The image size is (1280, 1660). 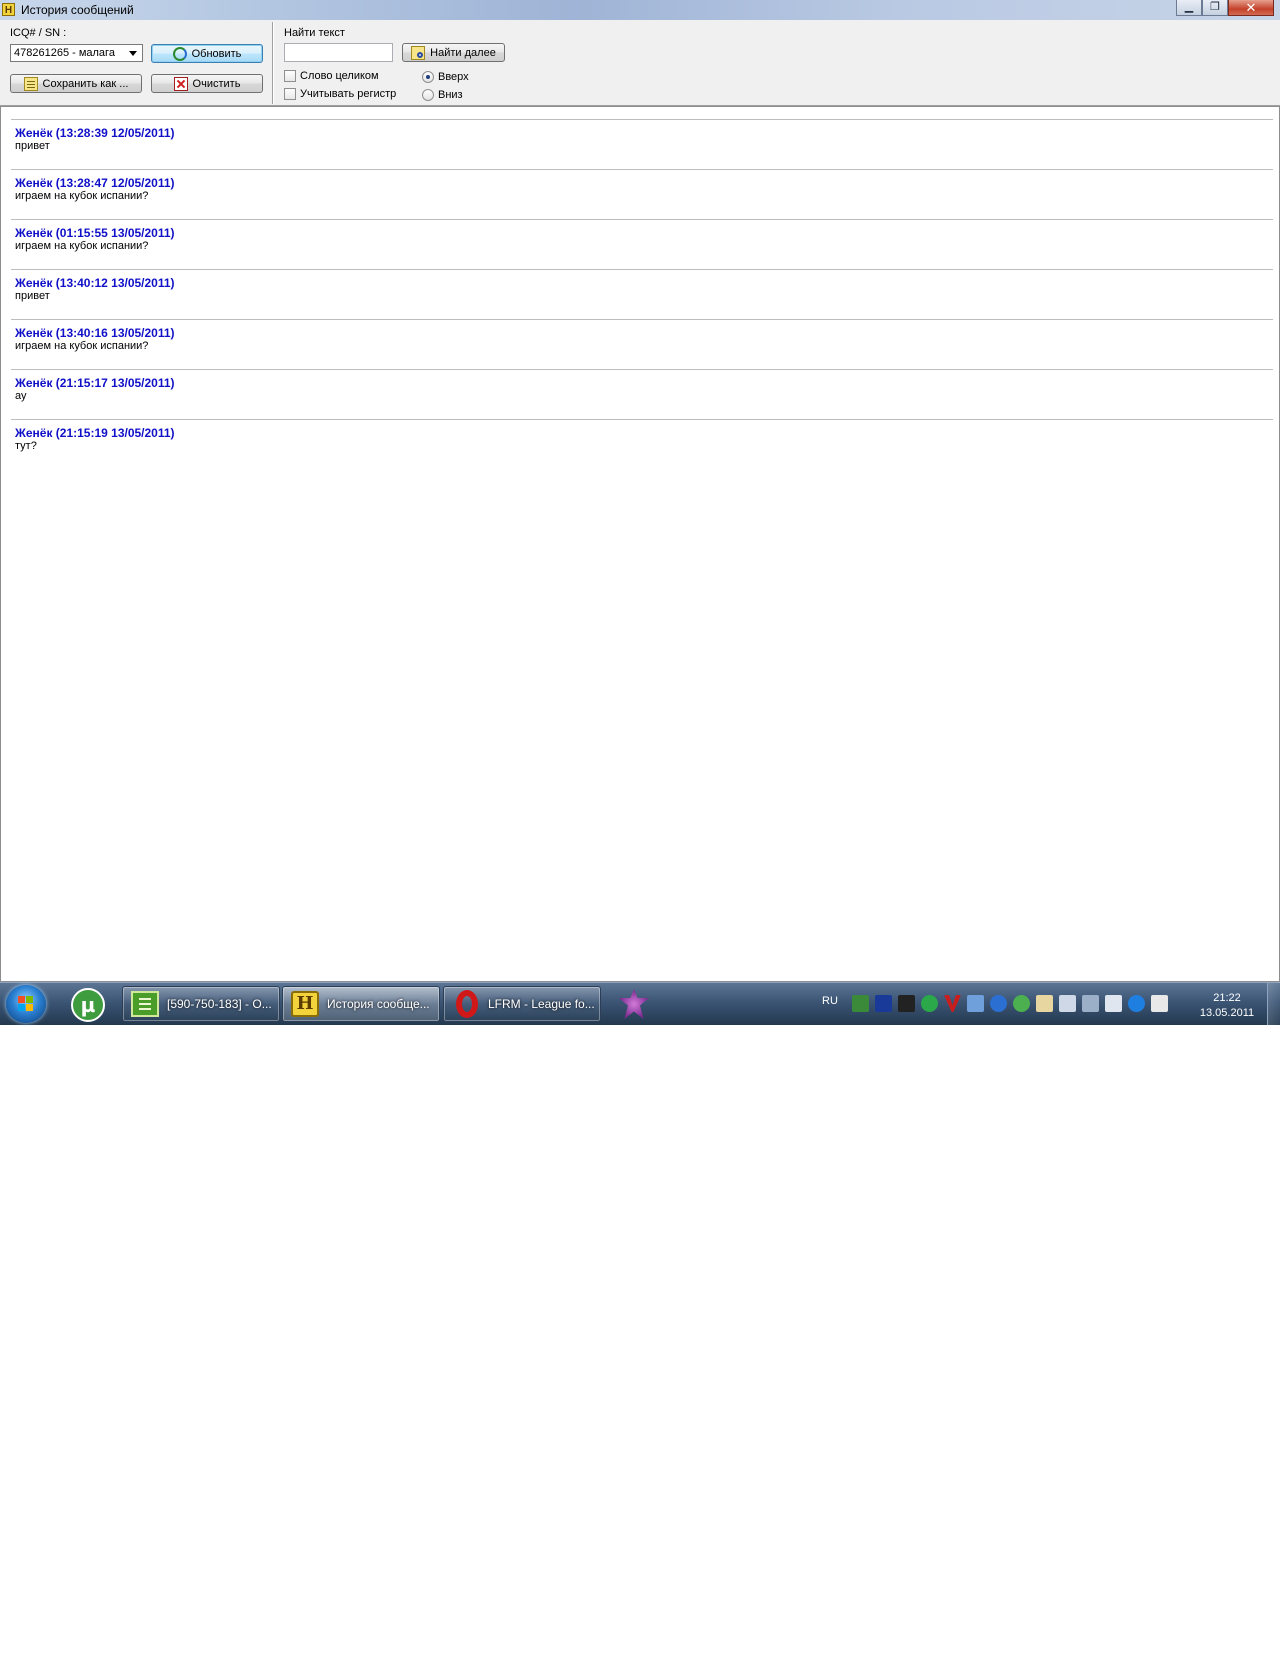 I want to click on close-button: ✕, so click(x=1251, y=8).